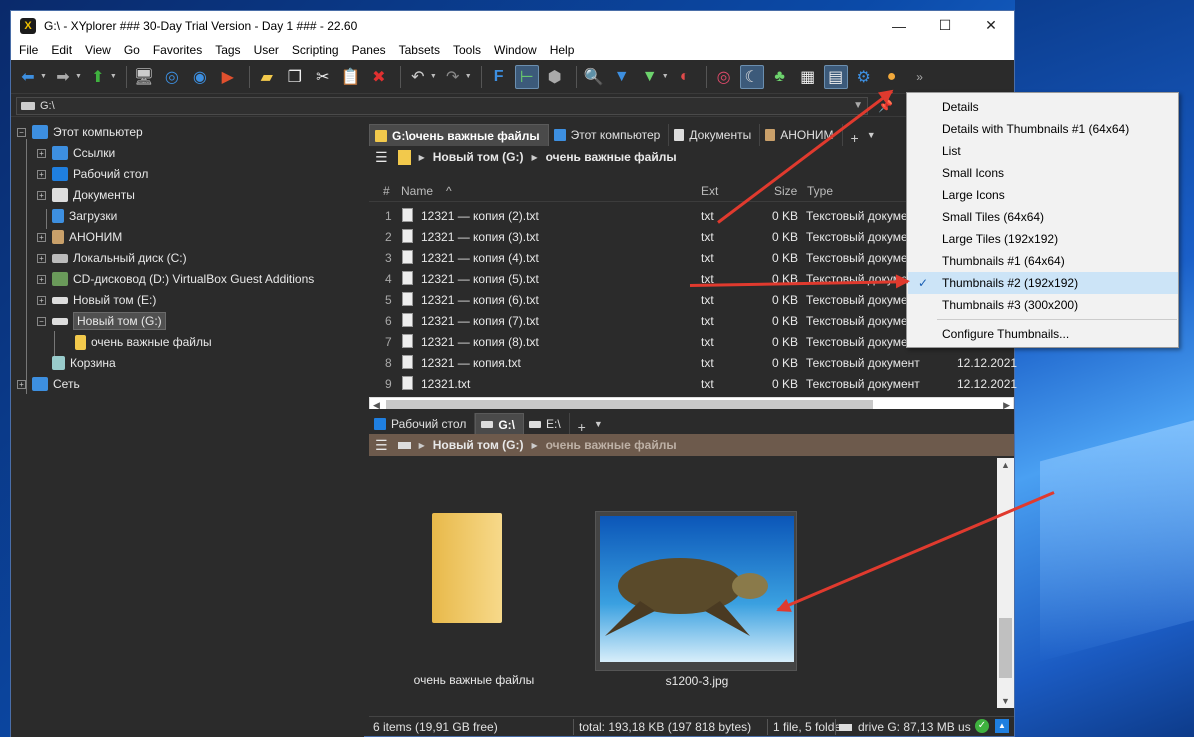  What do you see at coordinates (1043, 107) in the screenshot?
I see `menu-item-details: Details` at bounding box center [1043, 107].